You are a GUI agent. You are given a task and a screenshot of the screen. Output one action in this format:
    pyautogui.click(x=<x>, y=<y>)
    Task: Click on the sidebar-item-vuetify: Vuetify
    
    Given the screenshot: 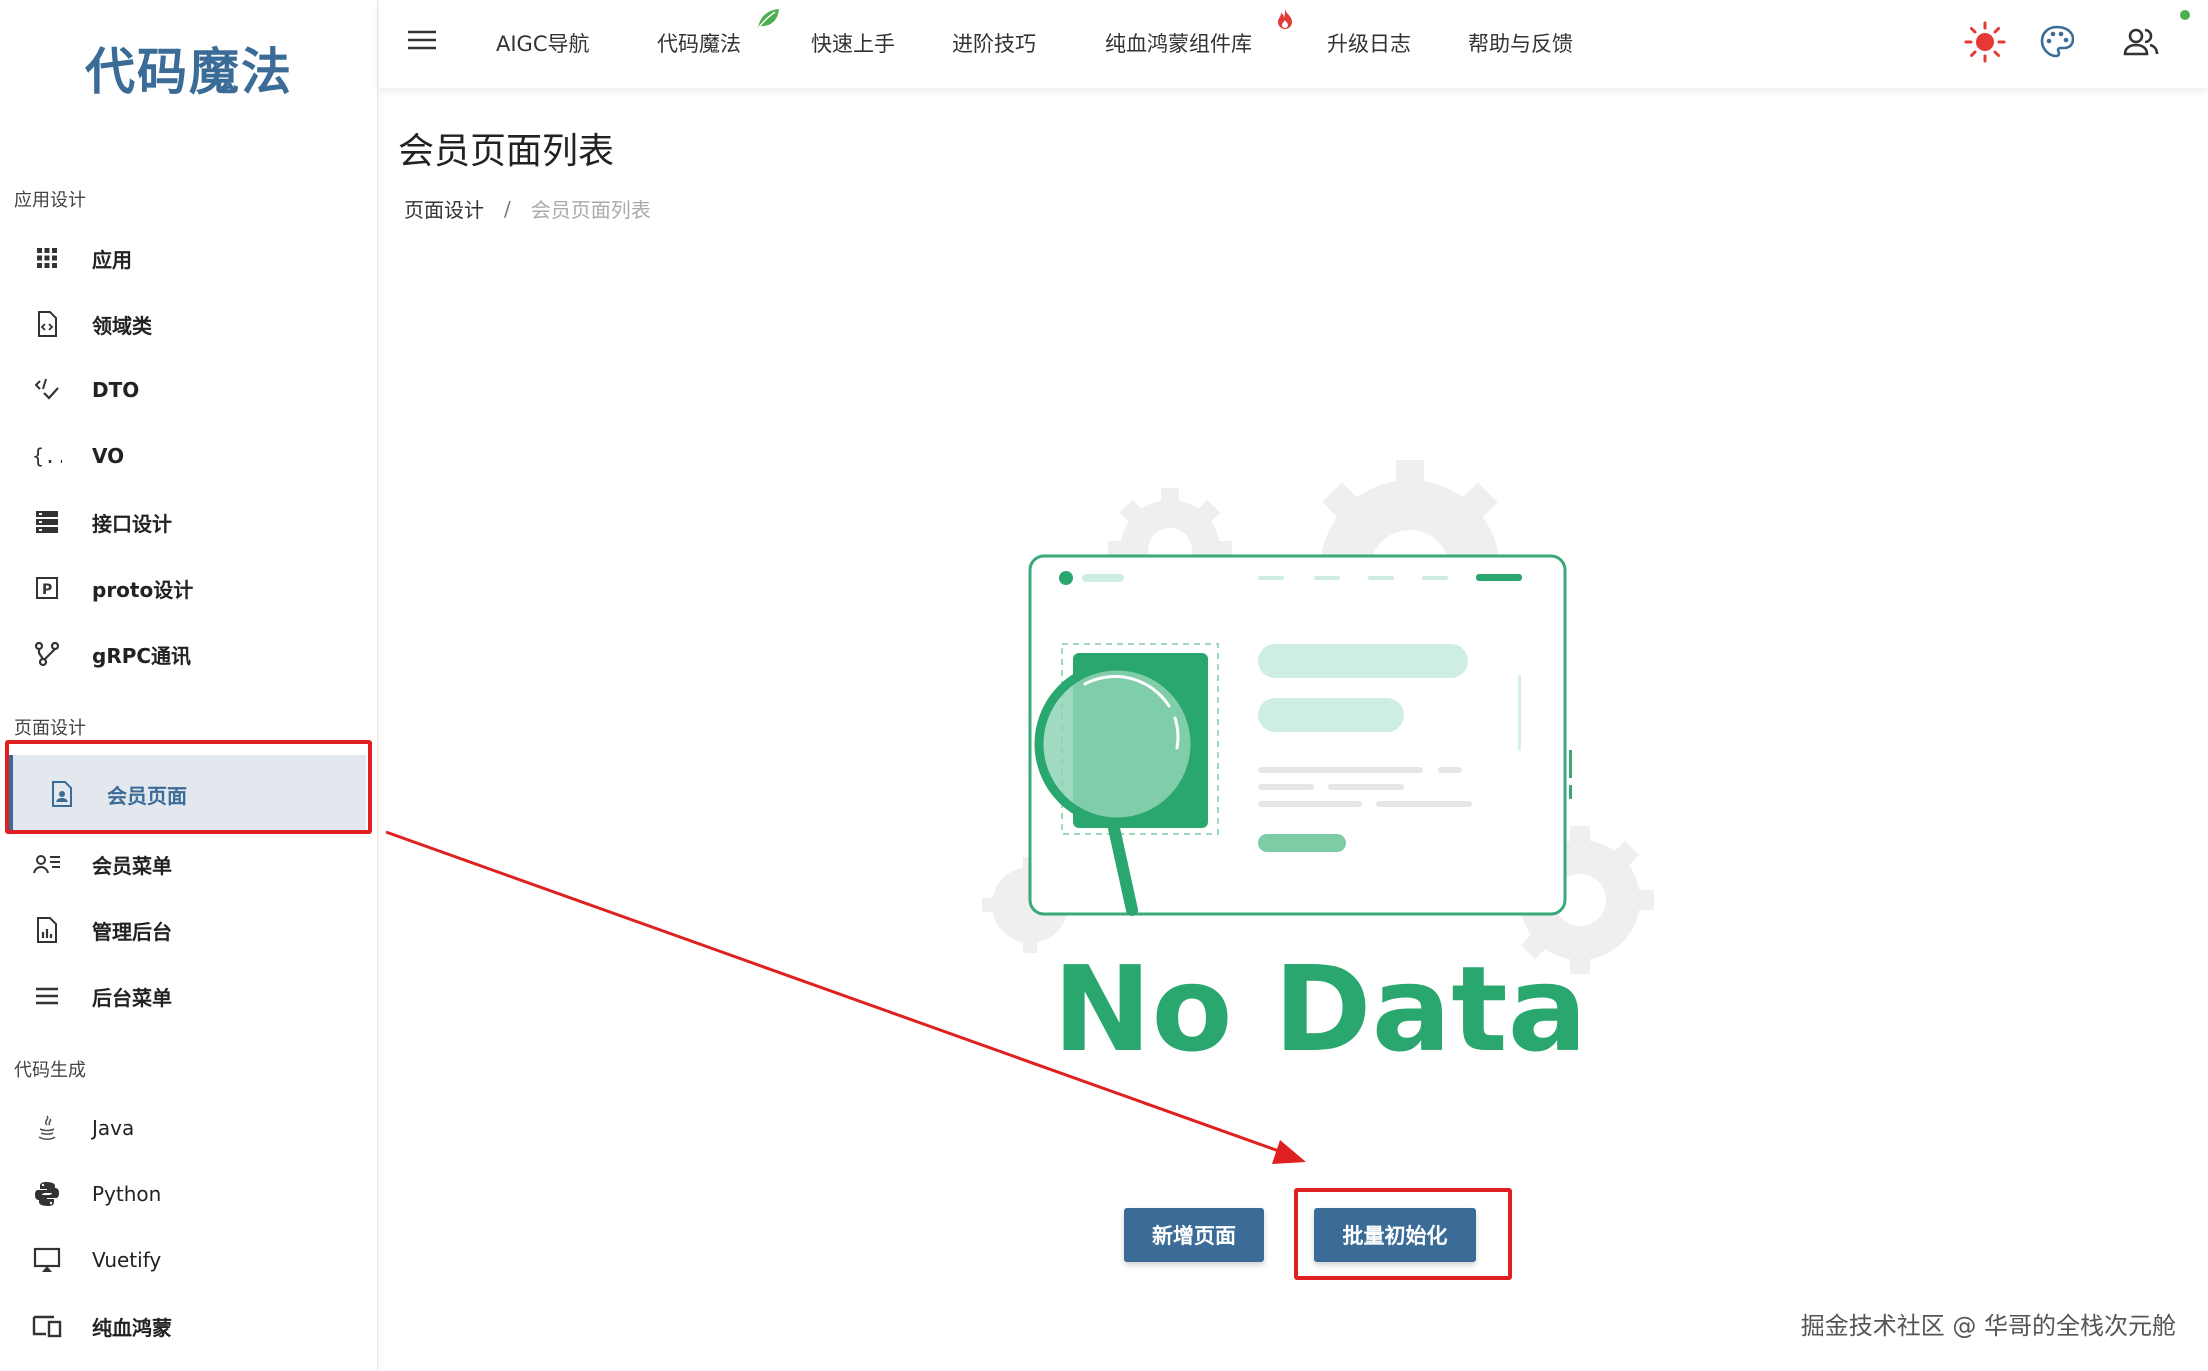 What is the action you would take?
    pyautogui.click(x=185, y=1260)
    